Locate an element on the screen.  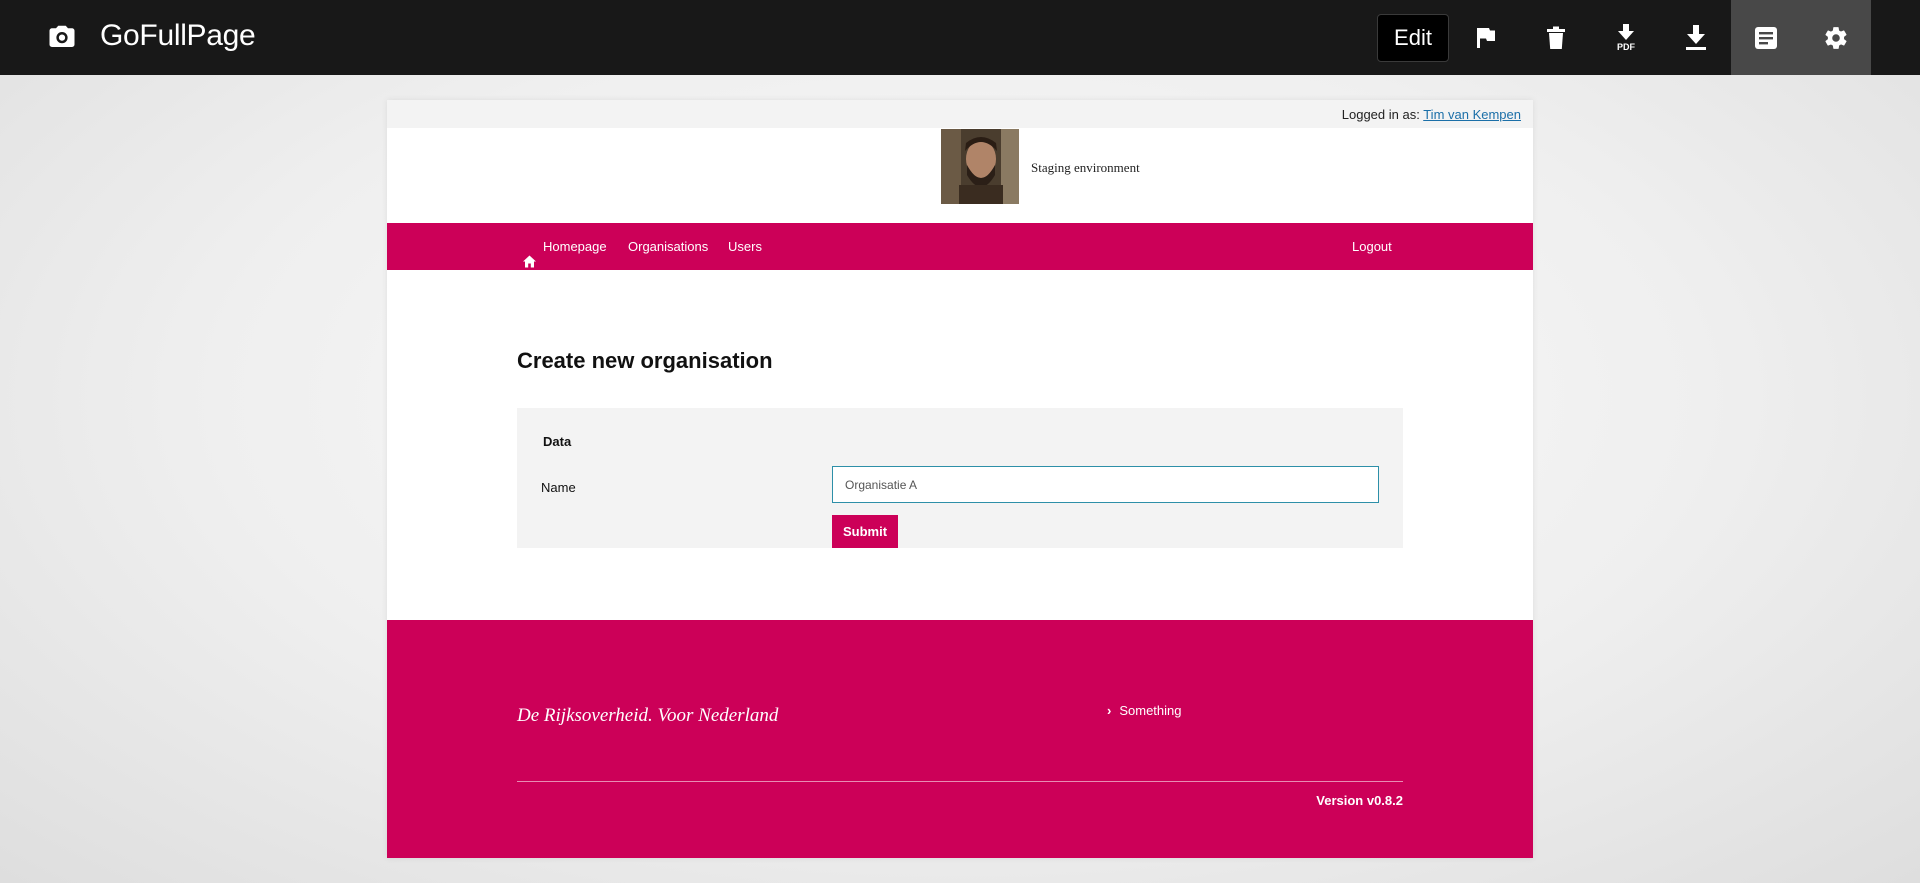
submit-button: Submit is located at coordinates (865, 531).